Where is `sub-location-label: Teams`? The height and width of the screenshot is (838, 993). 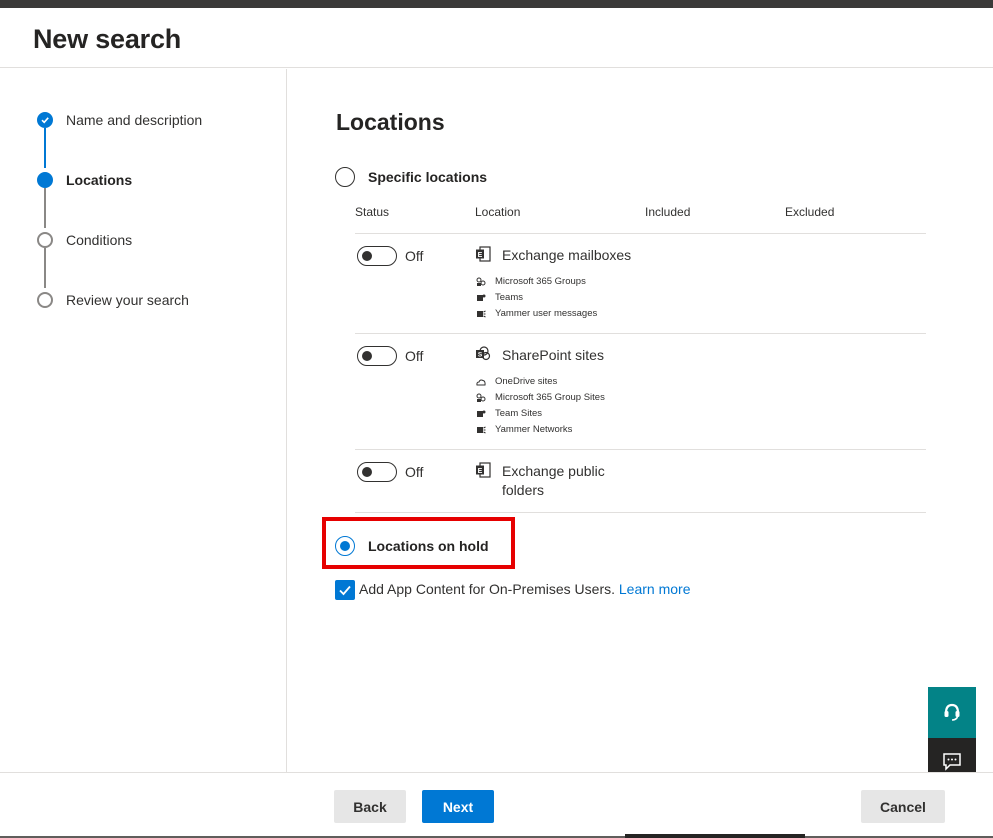
sub-location-label: Teams is located at coordinates (509, 297).